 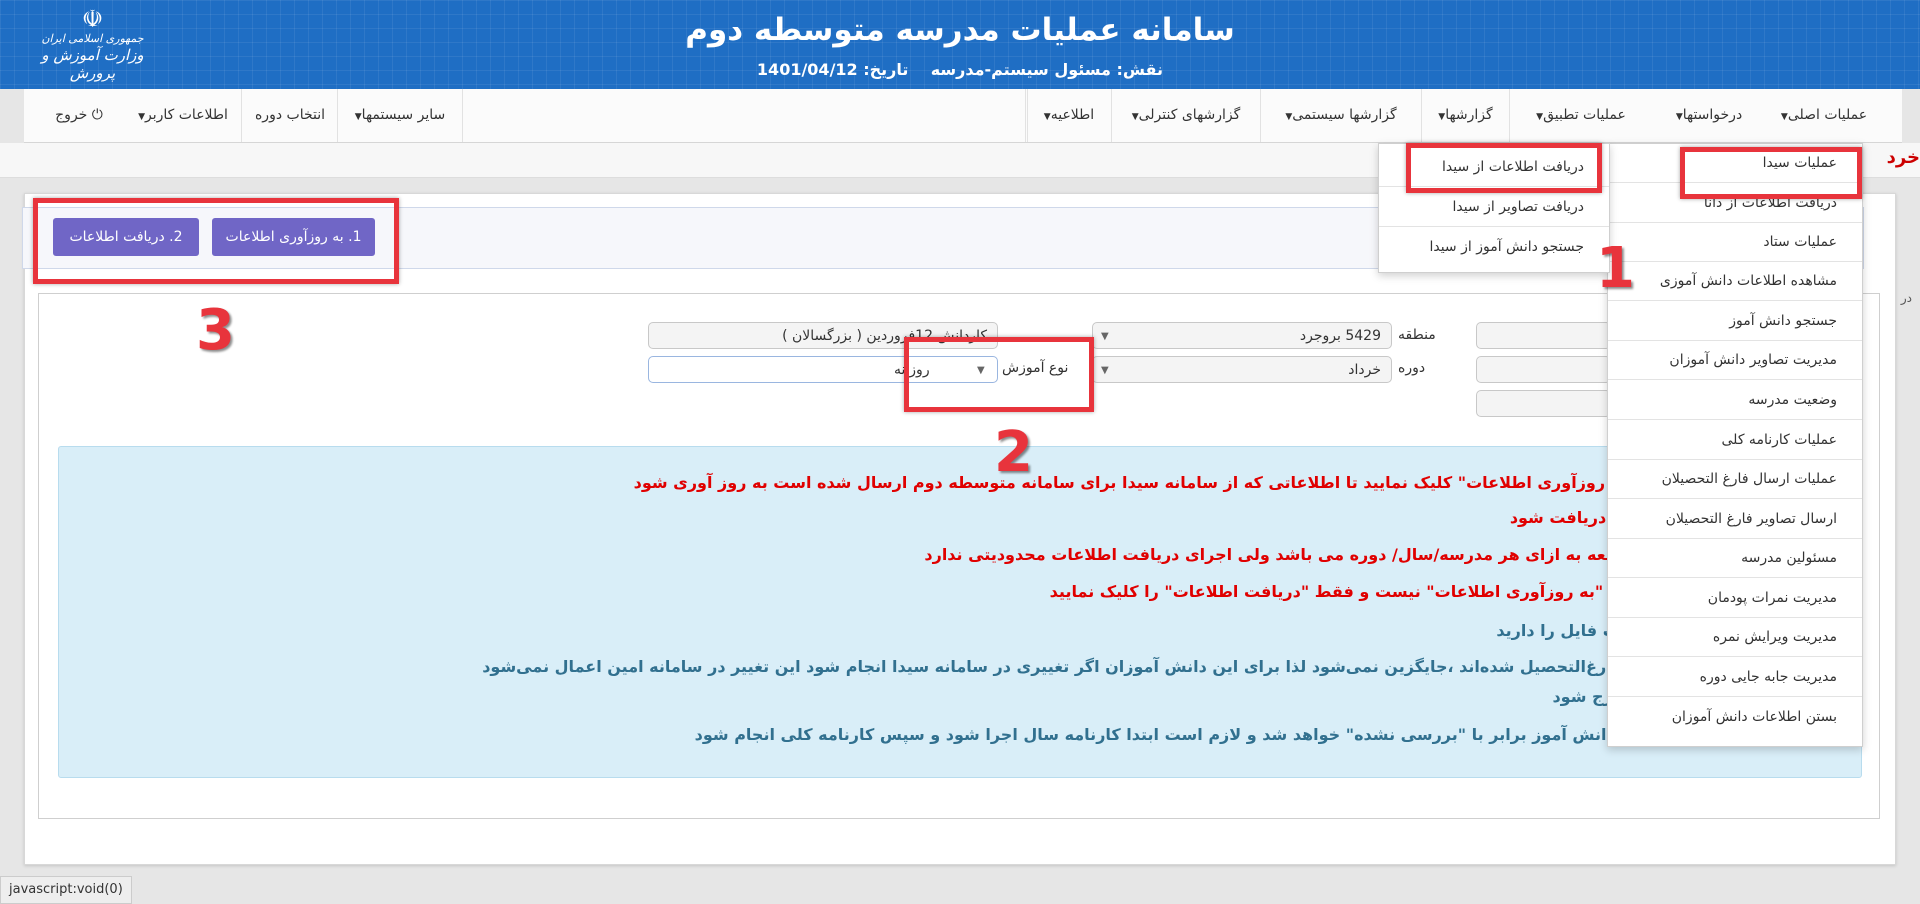 I want to click on menu-item-search-student: جستجو دانش آموز, so click(x=1735, y=321).